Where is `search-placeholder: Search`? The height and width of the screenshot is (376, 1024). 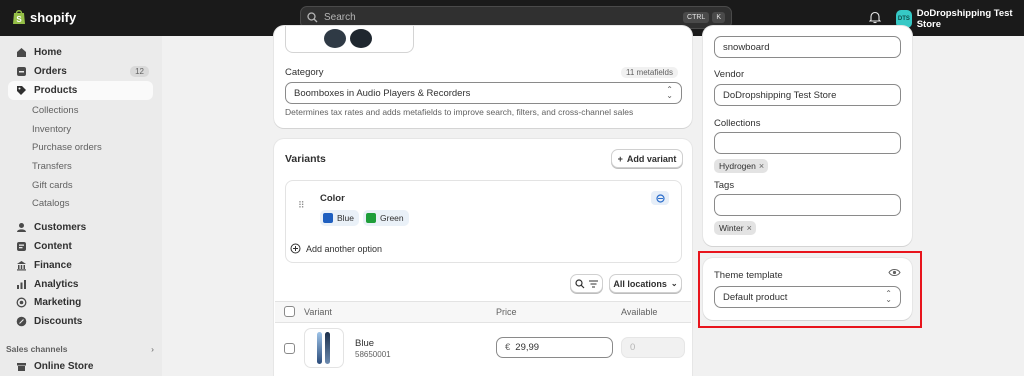 search-placeholder: Search is located at coordinates (340, 17).